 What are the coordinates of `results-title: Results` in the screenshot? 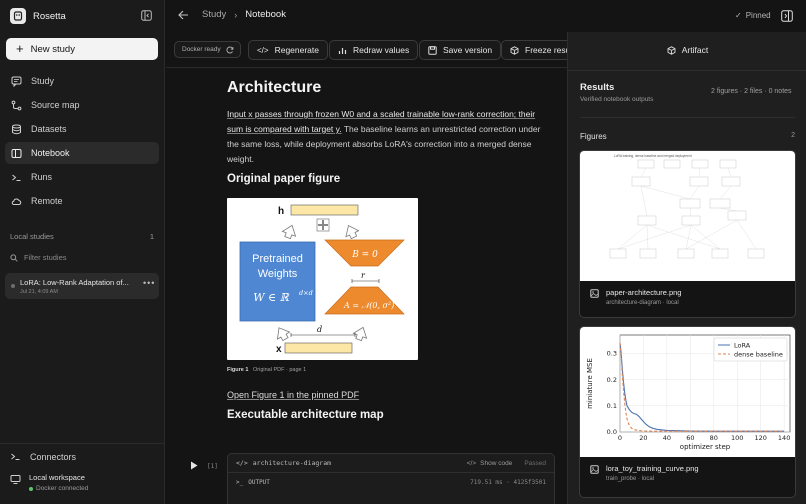 It's located at (597, 87).